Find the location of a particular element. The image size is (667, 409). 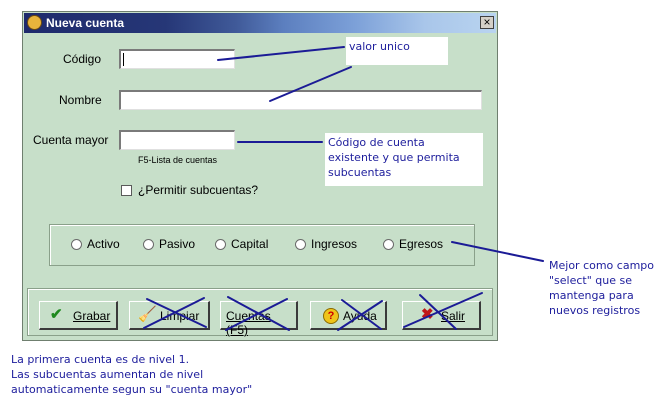

cuenta-mayor-input is located at coordinates (177, 140).